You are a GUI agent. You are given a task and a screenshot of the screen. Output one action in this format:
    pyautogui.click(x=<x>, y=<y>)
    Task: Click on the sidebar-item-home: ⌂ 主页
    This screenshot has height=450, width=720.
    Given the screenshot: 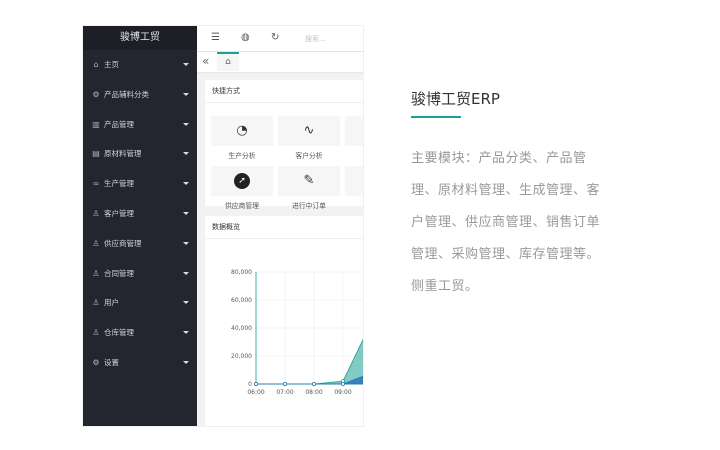 What is the action you would take?
    pyautogui.click(x=140, y=65)
    